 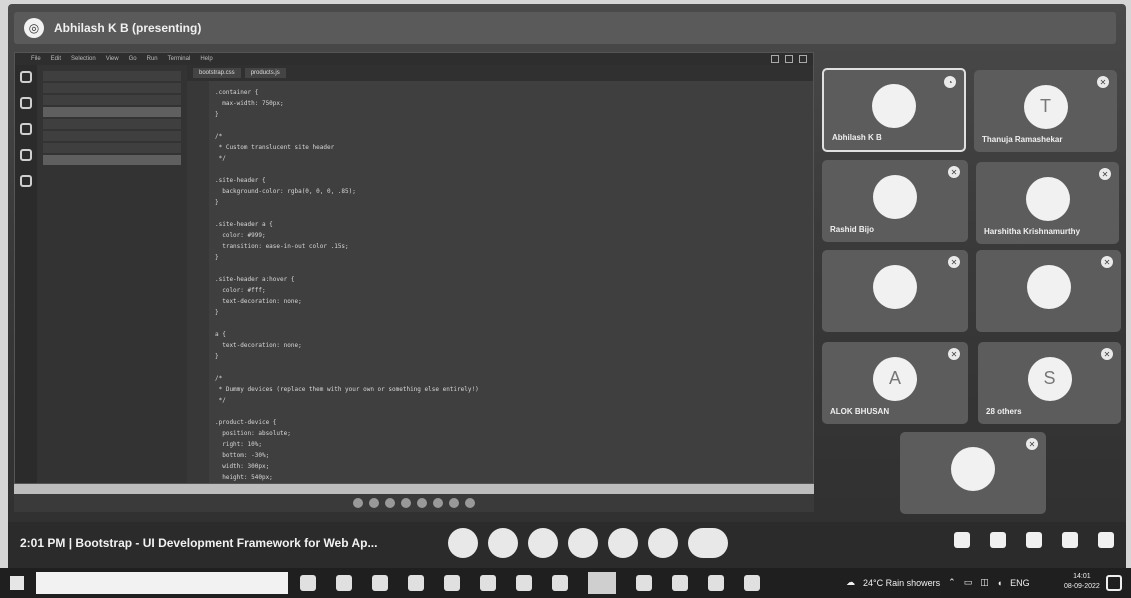 What do you see at coordinates (217, 73) in the screenshot?
I see `tab-bootstrap-css: bootstrap.css` at bounding box center [217, 73].